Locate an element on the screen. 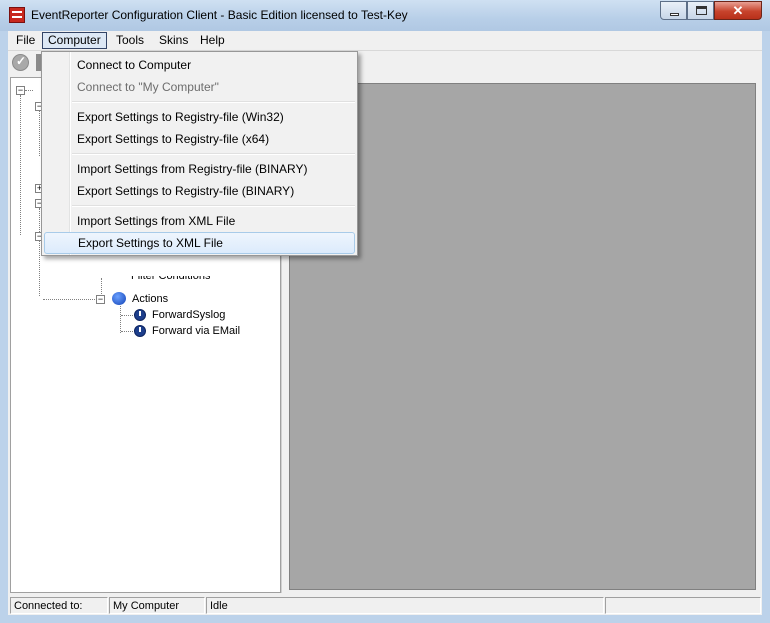  menu-computer: Computer is located at coordinates (74, 40).